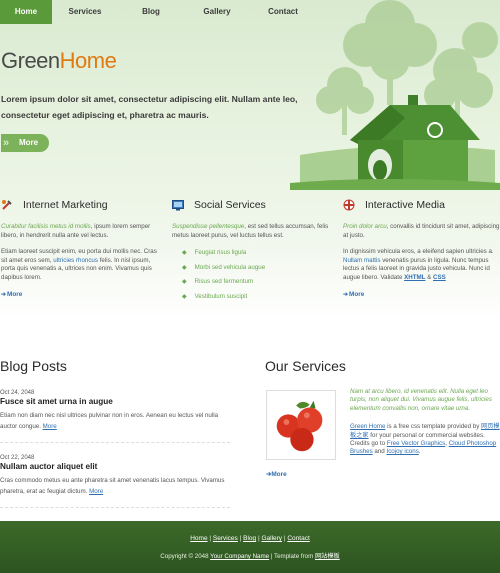 This screenshot has width=500, height=573. What do you see at coordinates (405, 205) in the screenshot?
I see `feature-title: Interactive Media` at bounding box center [405, 205].